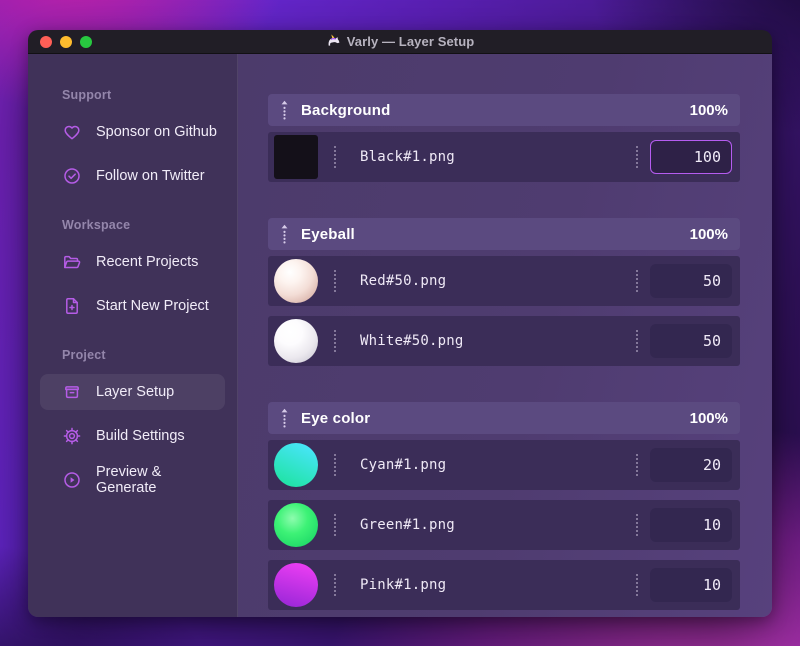 This screenshot has height=646, width=800. I want to click on layer-group-header: Eye color 100%, so click(504, 418).